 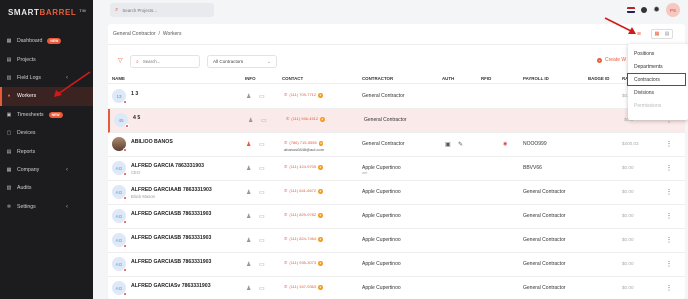 What do you see at coordinates (119, 144) in the screenshot?
I see `avatar` at bounding box center [119, 144].